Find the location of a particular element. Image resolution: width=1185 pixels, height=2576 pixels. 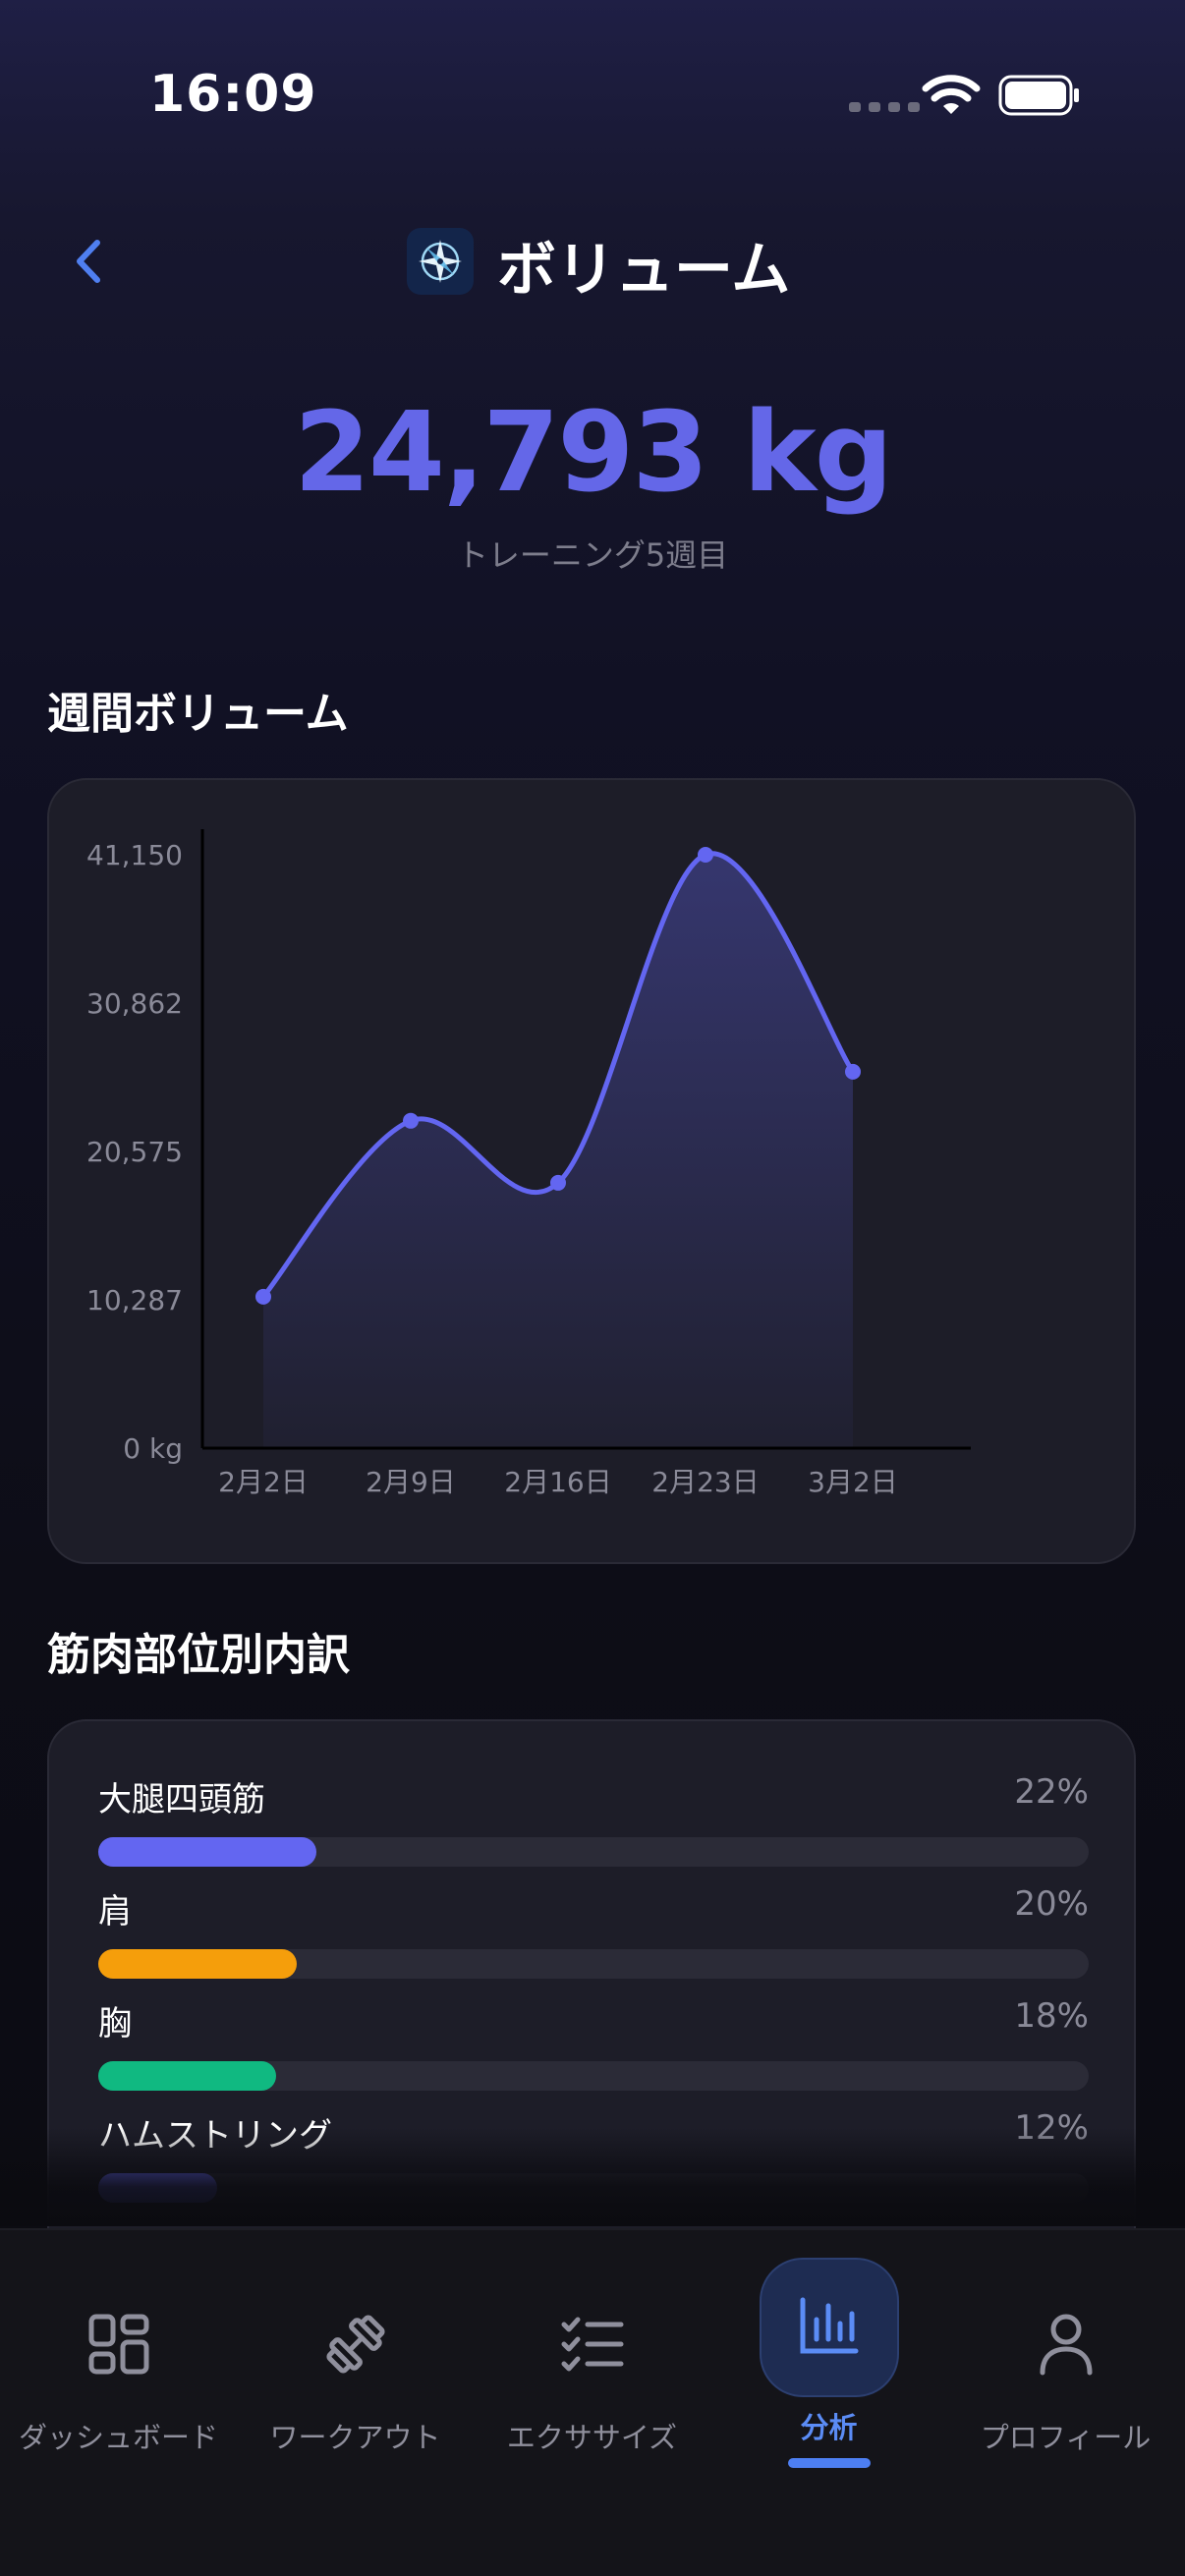

tab-label: ダッシュボード is located at coordinates (118, 2437).